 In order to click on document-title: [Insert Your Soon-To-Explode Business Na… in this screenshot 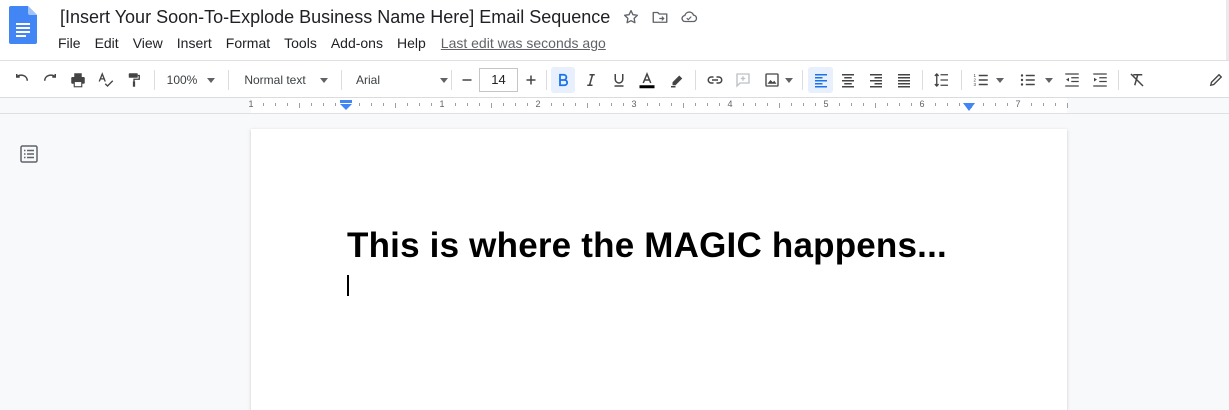, I will do `click(335, 17)`.